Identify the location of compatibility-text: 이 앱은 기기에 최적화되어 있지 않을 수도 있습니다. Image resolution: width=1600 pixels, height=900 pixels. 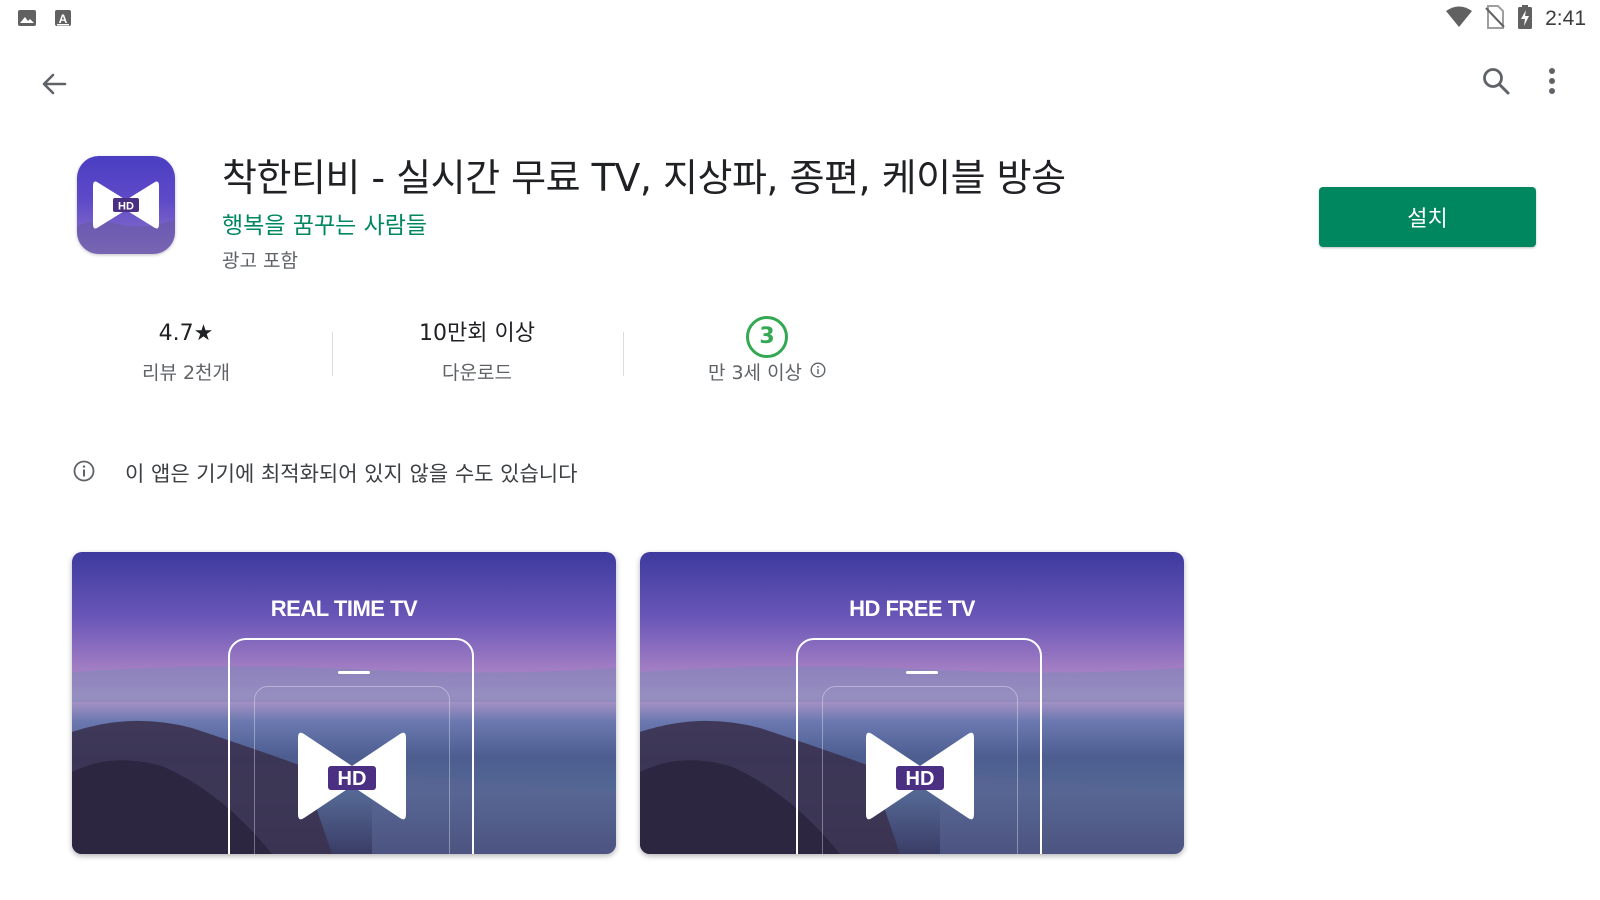
(351, 474).